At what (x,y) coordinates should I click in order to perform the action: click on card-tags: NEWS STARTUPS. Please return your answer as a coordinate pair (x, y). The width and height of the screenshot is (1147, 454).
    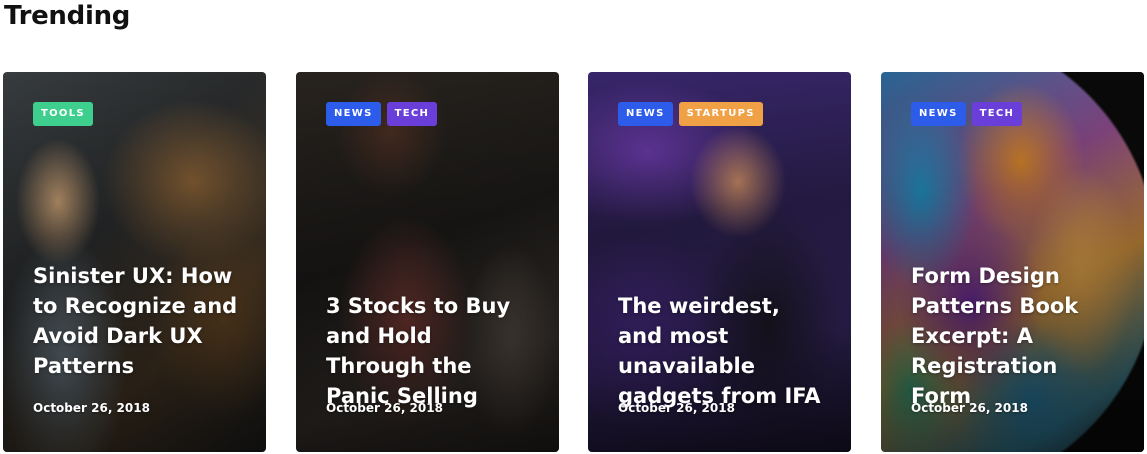
    Looking at the image, I should click on (690, 114).